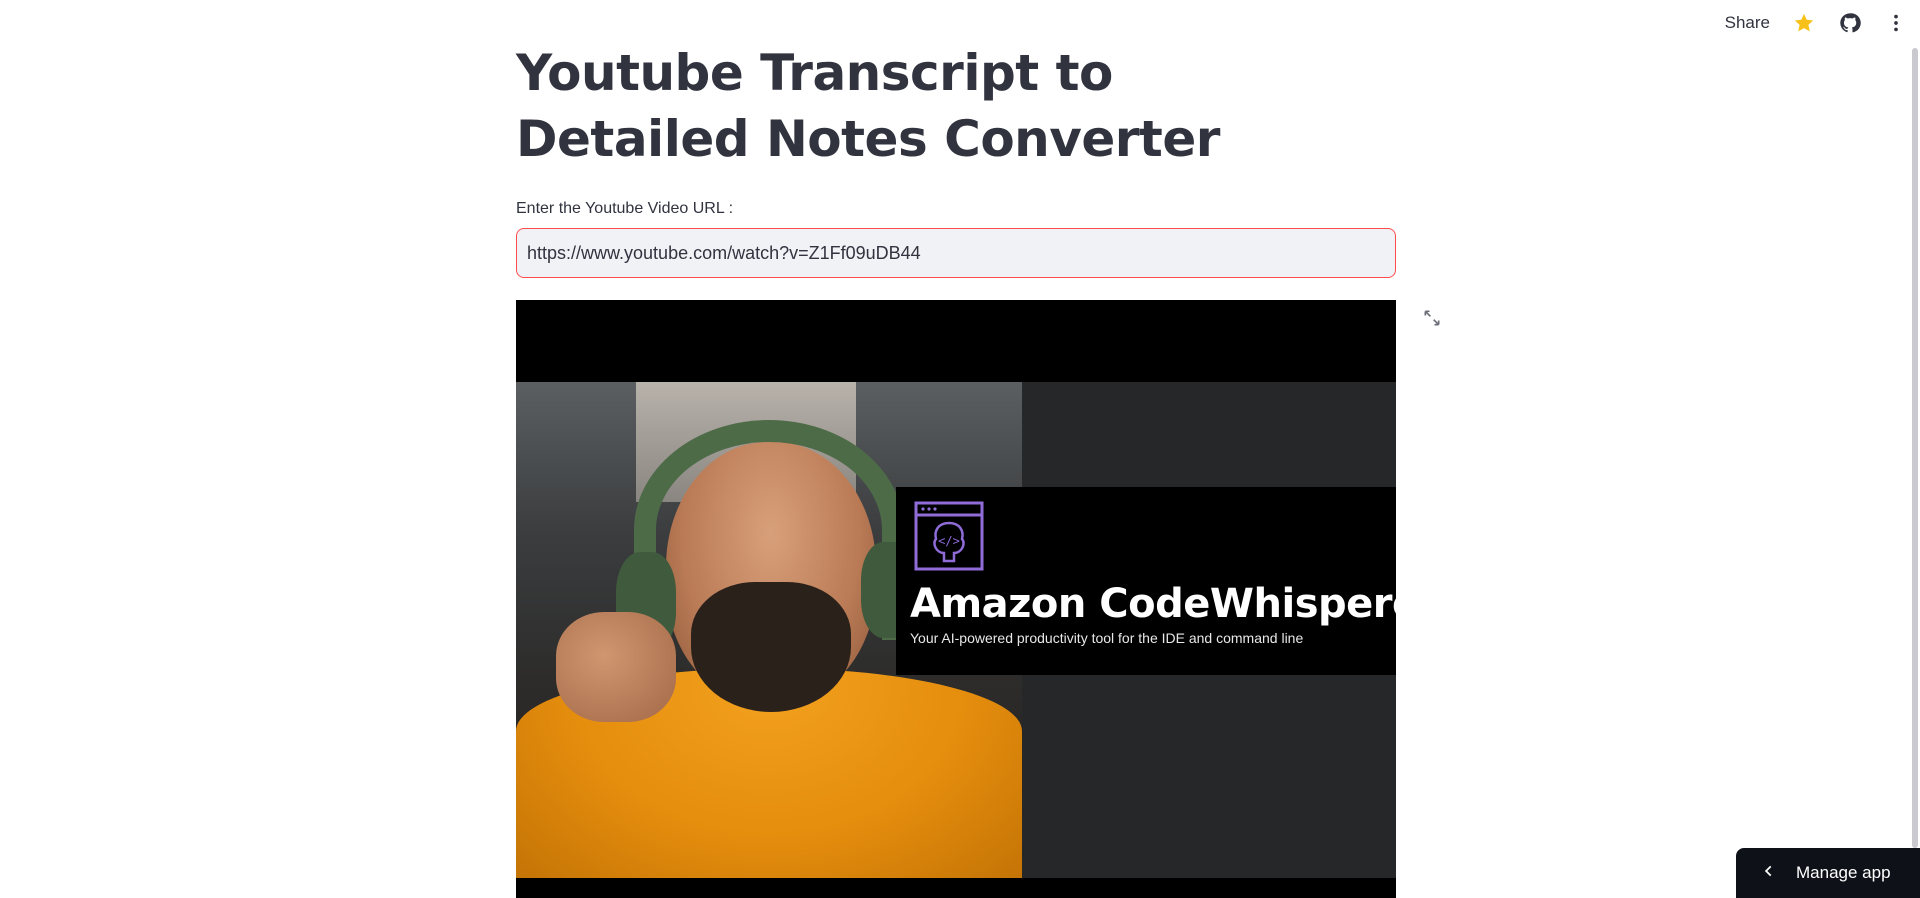 The width and height of the screenshot is (1920, 898). Describe the element at coordinates (1843, 872) in the screenshot. I see `manage-app-label: Manage app` at that location.